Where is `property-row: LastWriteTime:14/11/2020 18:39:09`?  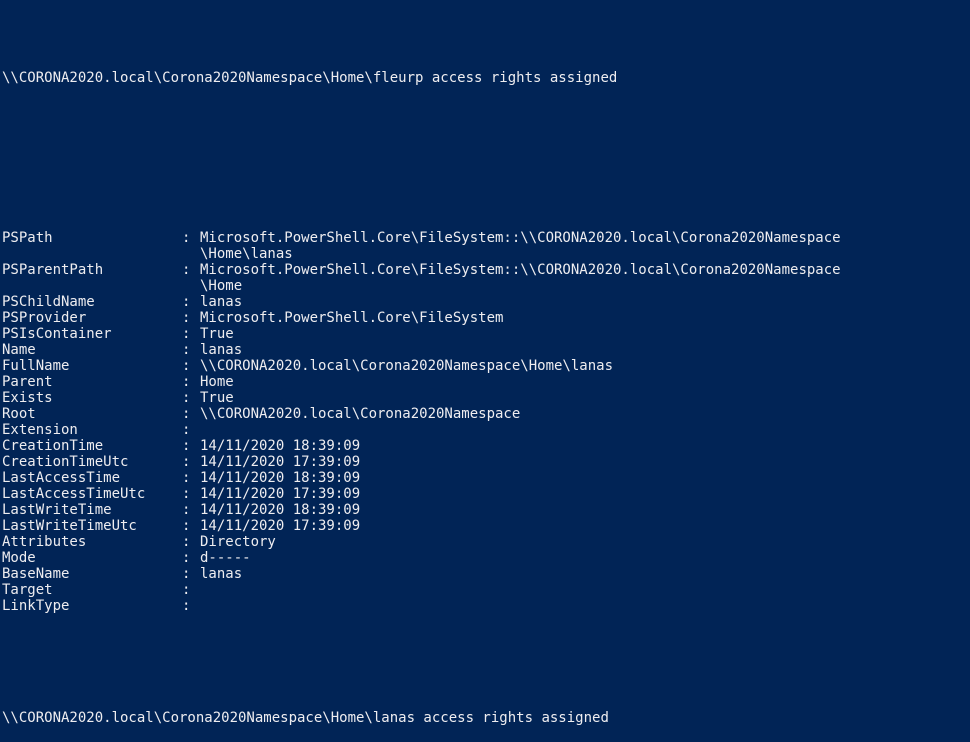 property-row: LastWriteTime:14/11/2020 18:39:09 is located at coordinates (486, 510).